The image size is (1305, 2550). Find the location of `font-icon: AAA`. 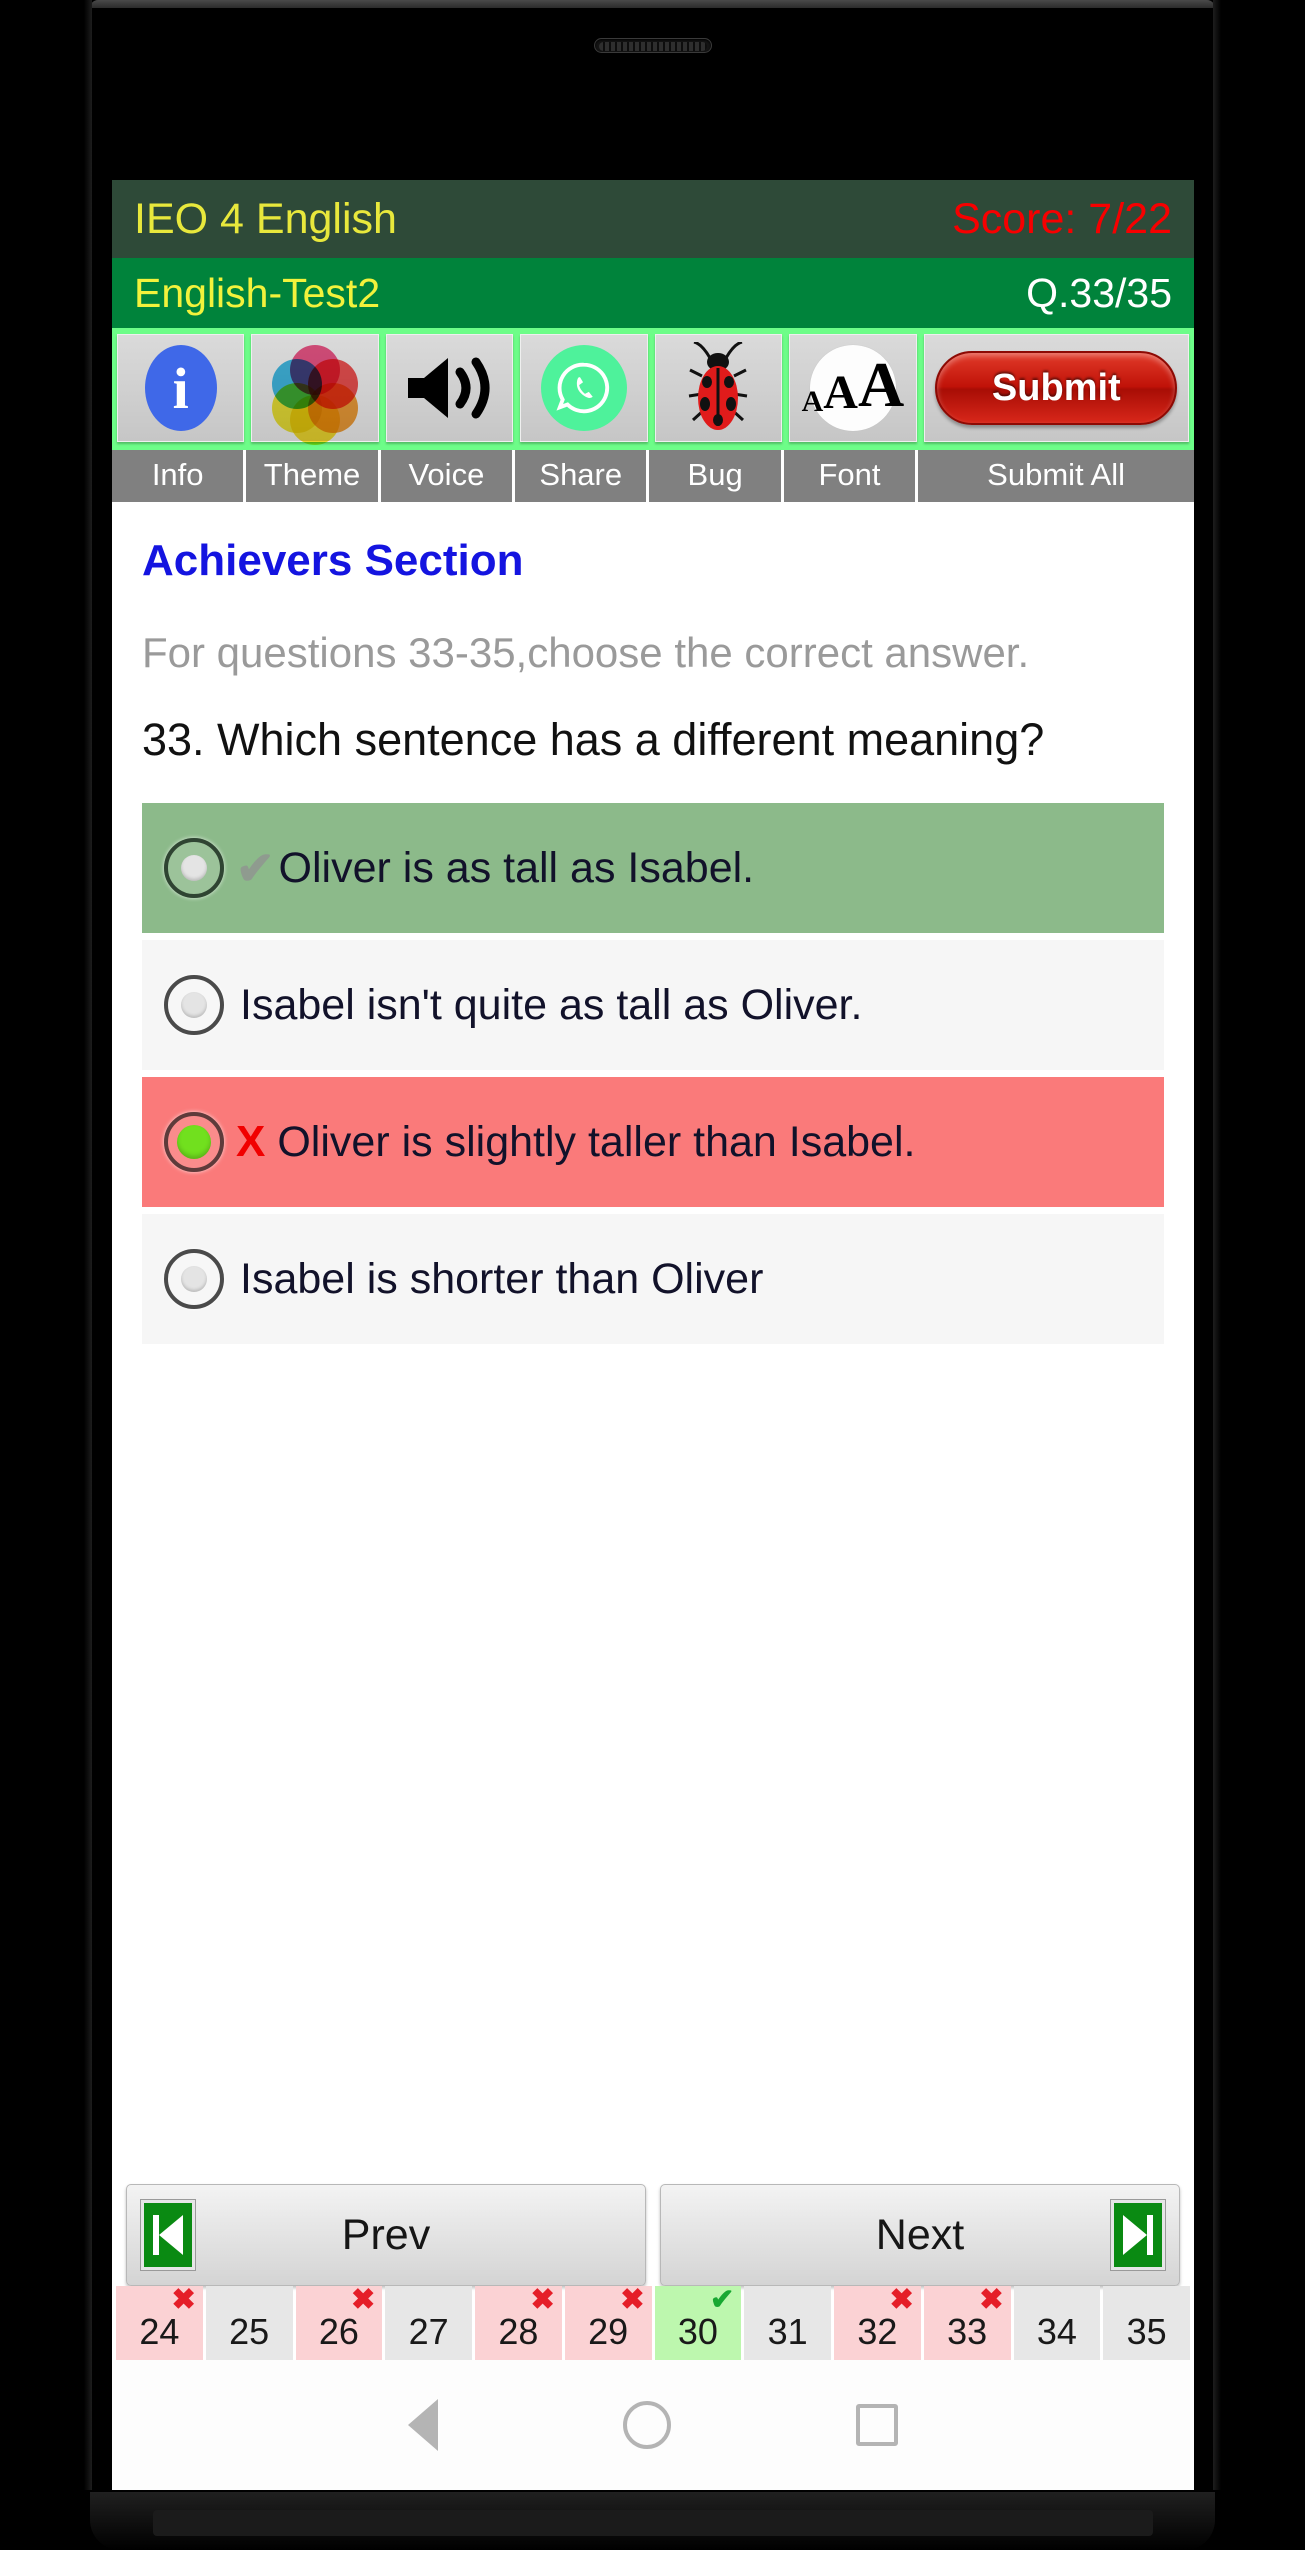

font-icon: AAA is located at coordinates (853, 388).